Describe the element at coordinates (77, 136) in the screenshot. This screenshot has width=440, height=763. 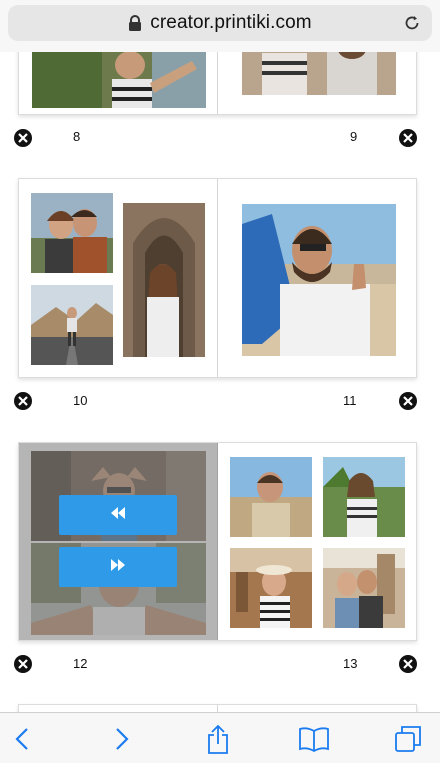
I see `page-number: 8` at that location.